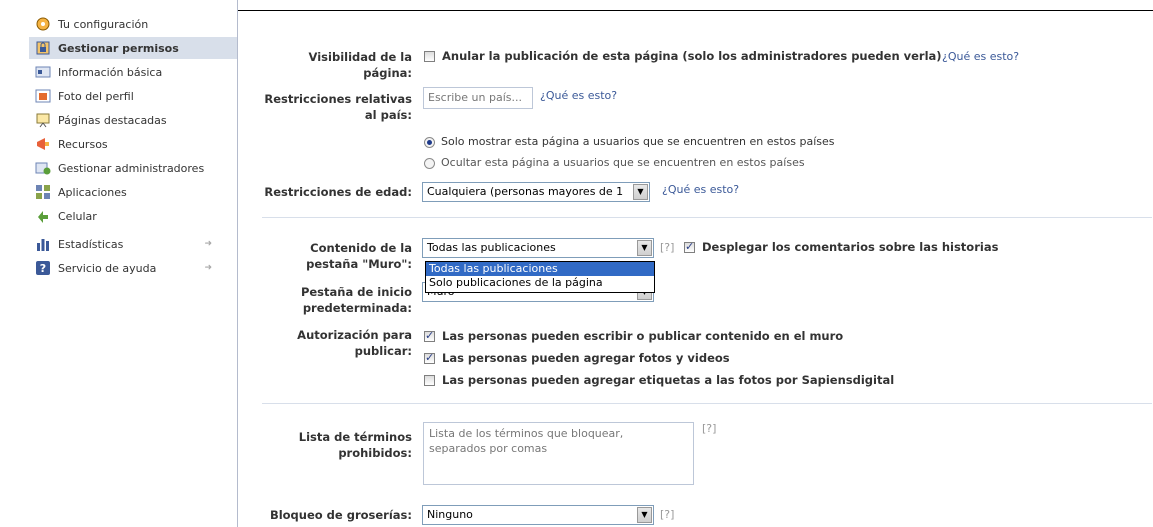  What do you see at coordinates (43, 244) in the screenshot?
I see `stats-icon` at bounding box center [43, 244].